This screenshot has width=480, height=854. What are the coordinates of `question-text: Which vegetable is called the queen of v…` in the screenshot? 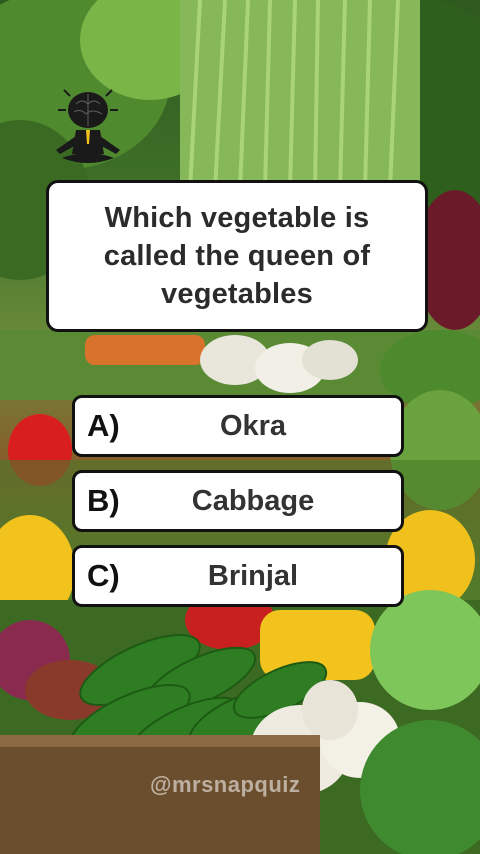 It's located at (237, 256).